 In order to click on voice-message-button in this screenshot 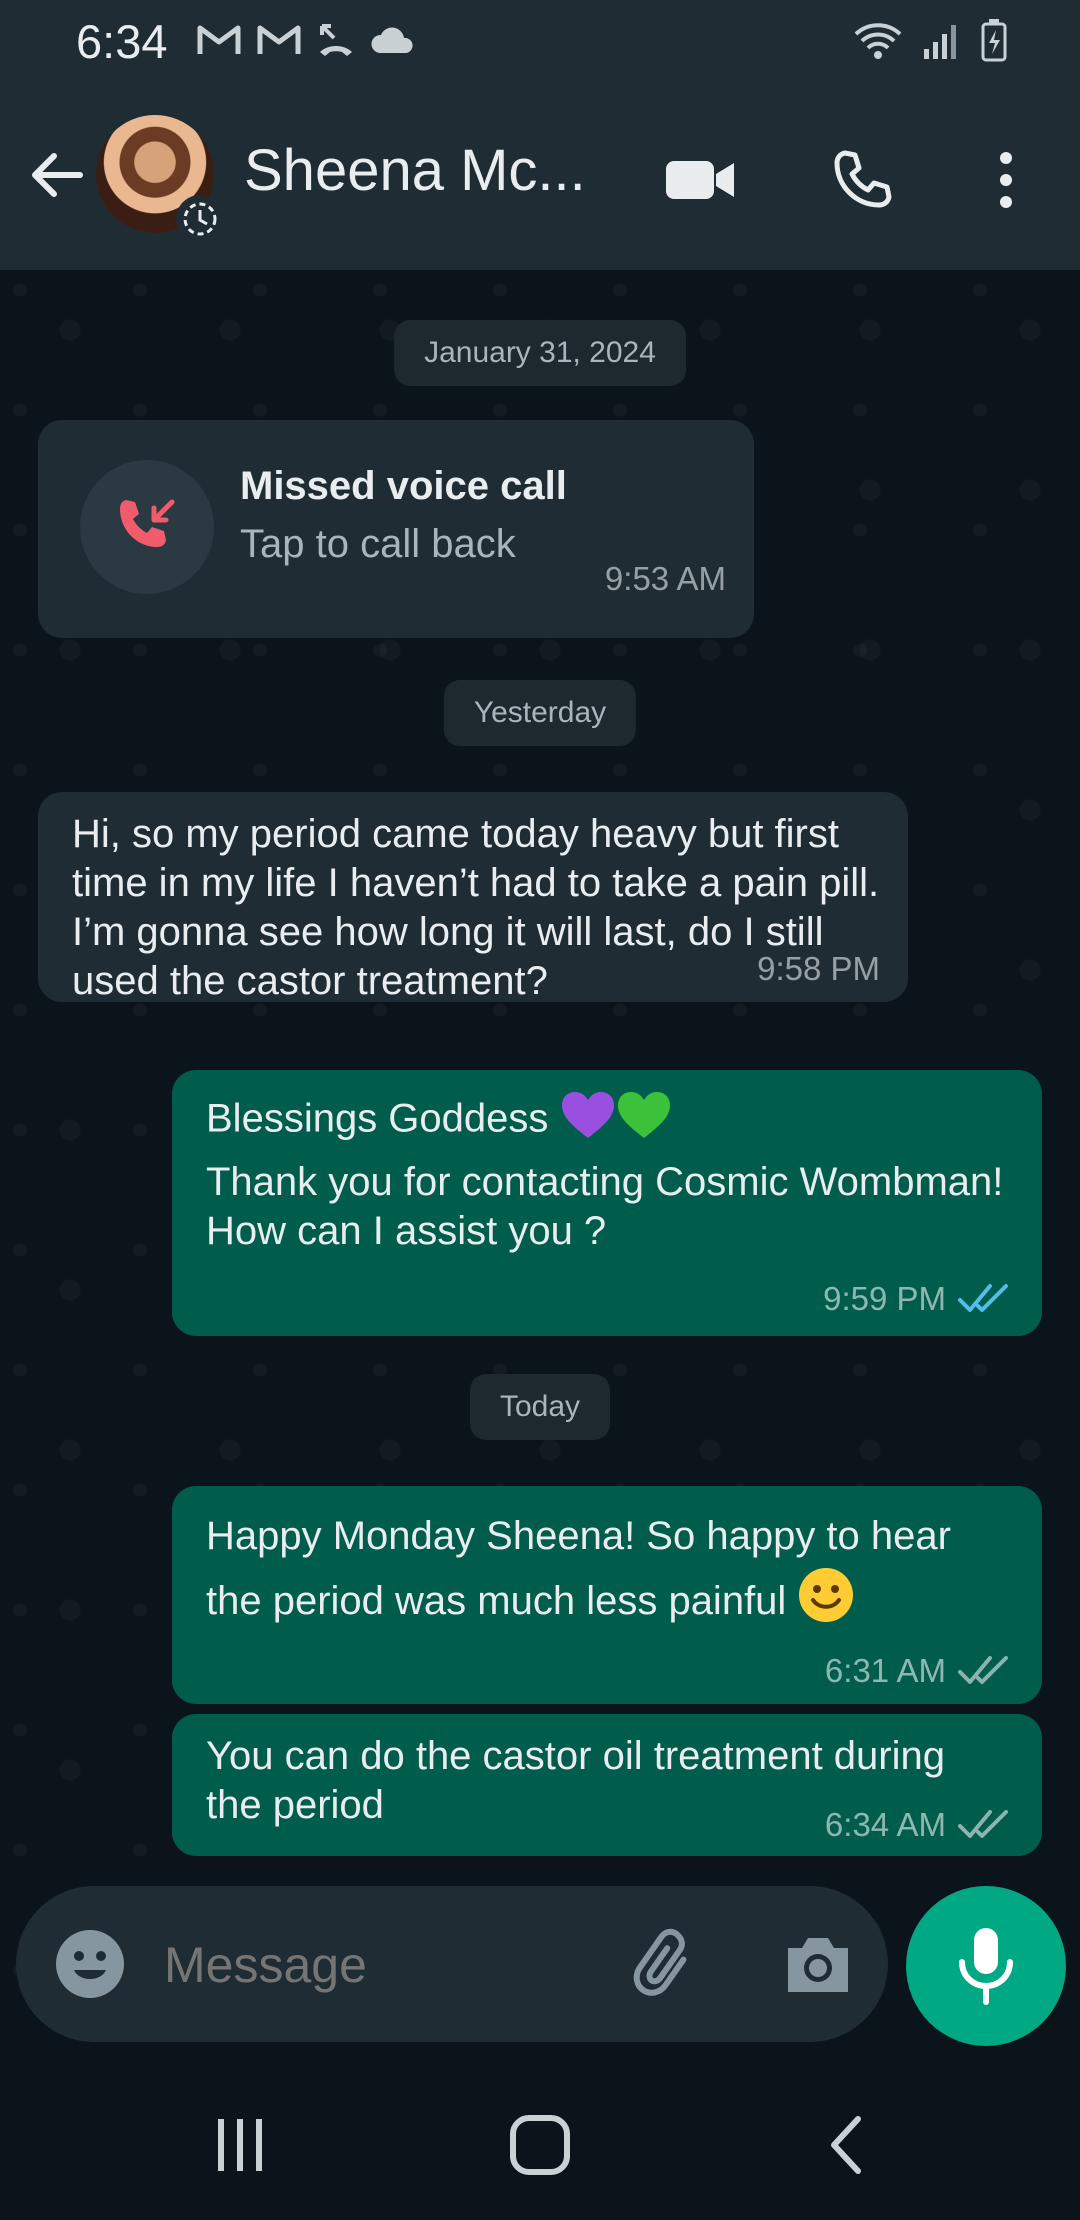, I will do `click(986, 1966)`.